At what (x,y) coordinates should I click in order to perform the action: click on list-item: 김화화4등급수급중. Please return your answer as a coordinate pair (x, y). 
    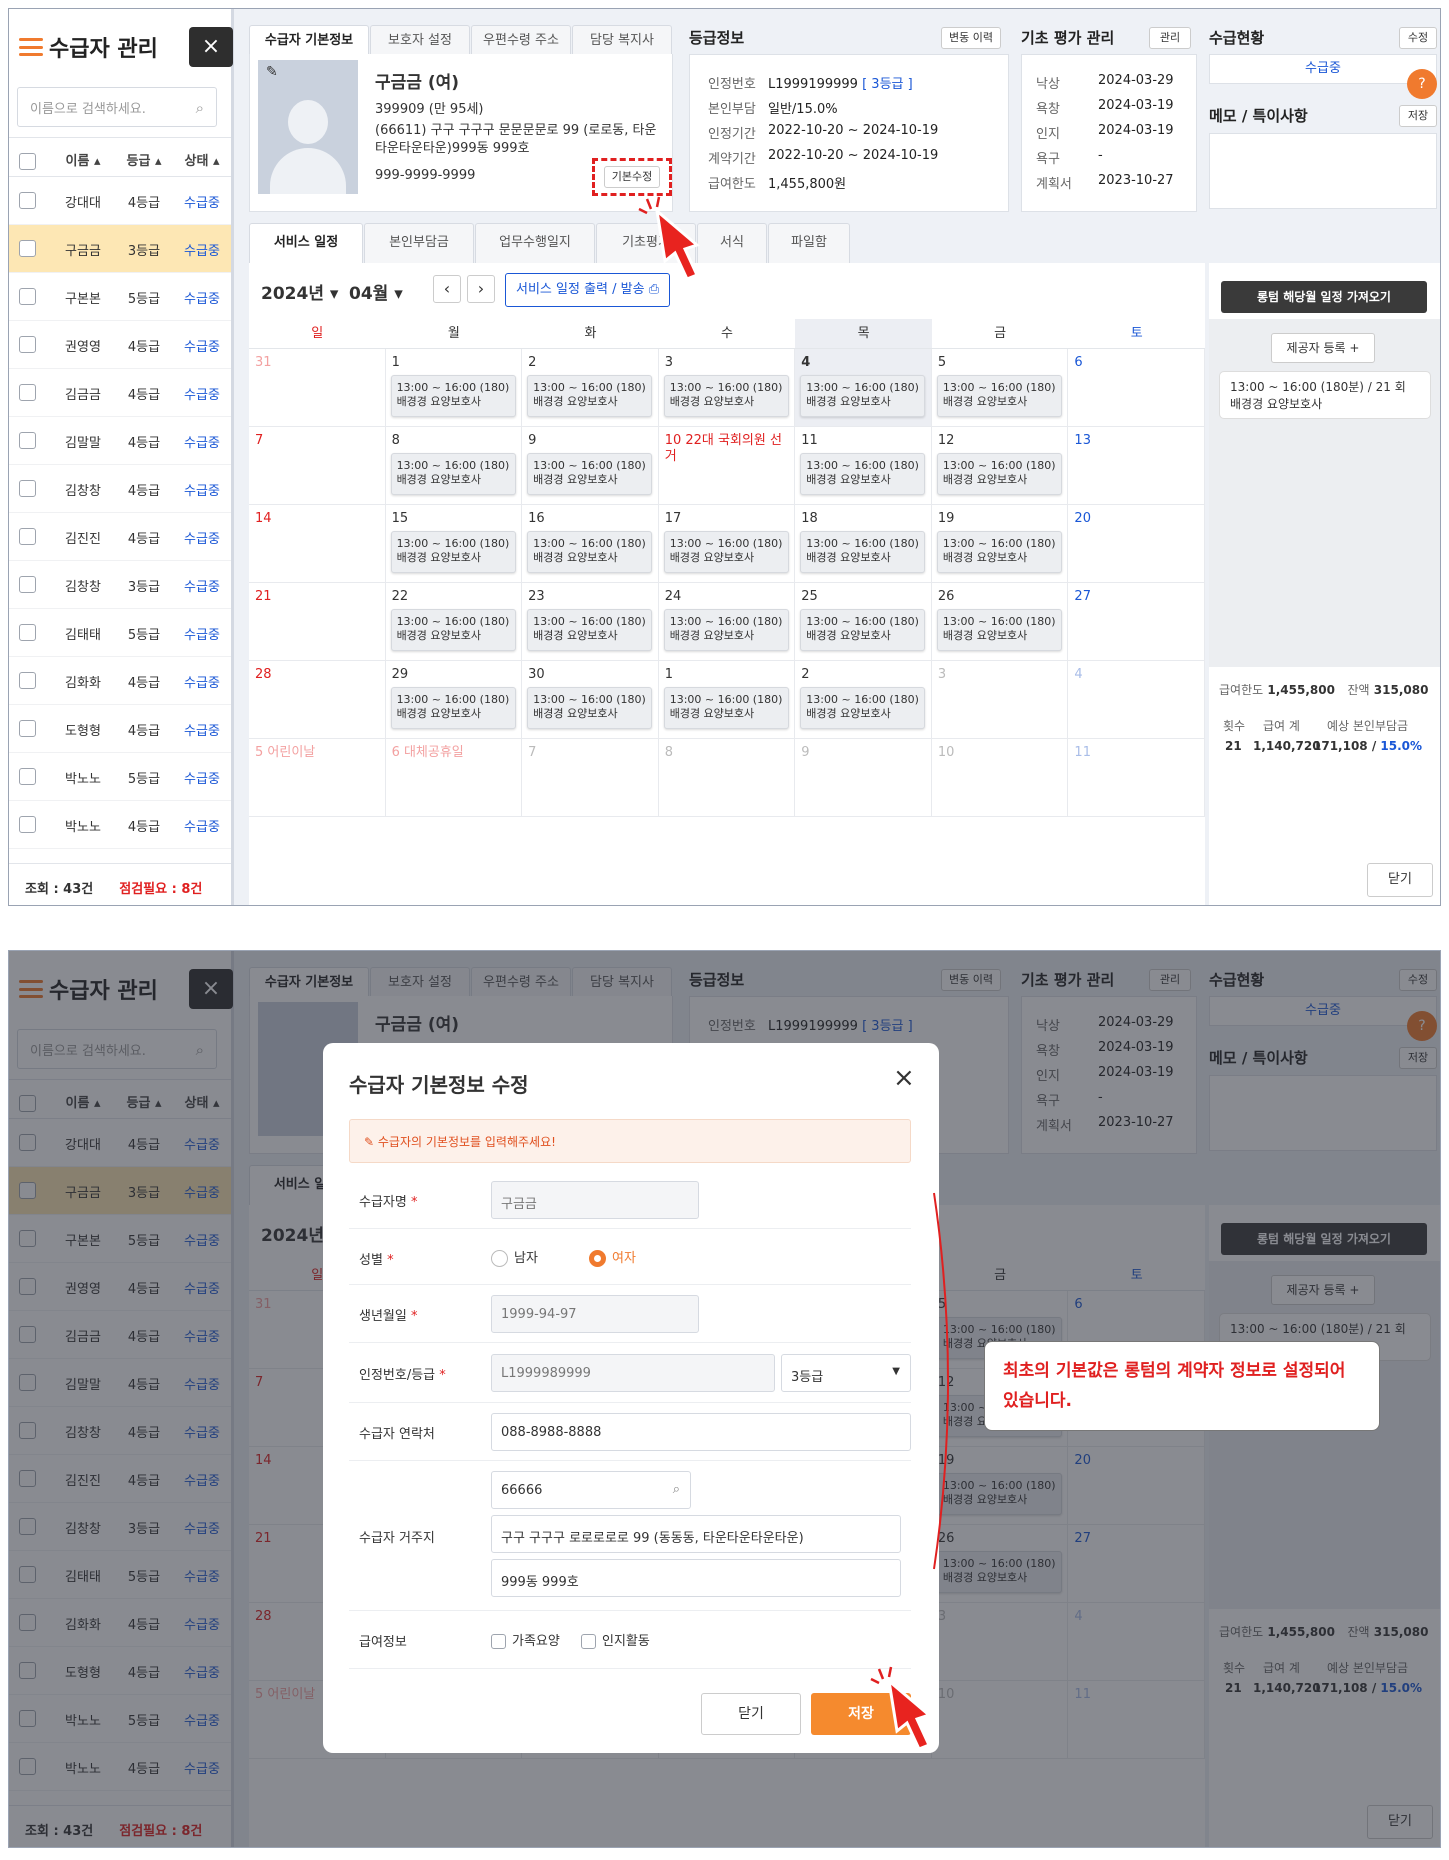
    Looking at the image, I should click on (120, 681).